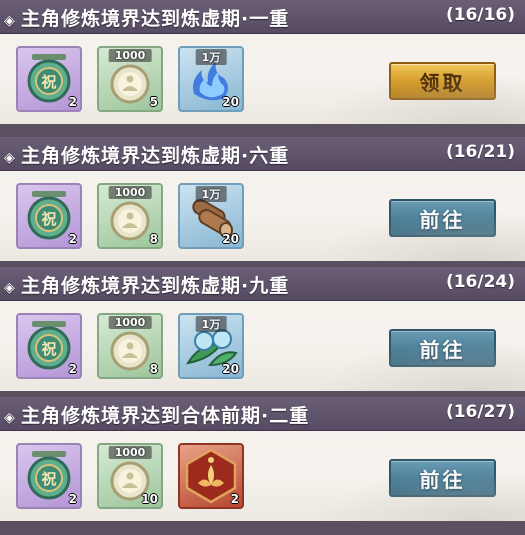 Image resolution: width=525 pixels, height=535 pixels. What do you see at coordinates (165, 416) in the screenshot?
I see `task-title-text: 主角修炼境界达到合体前期·二重` at bounding box center [165, 416].